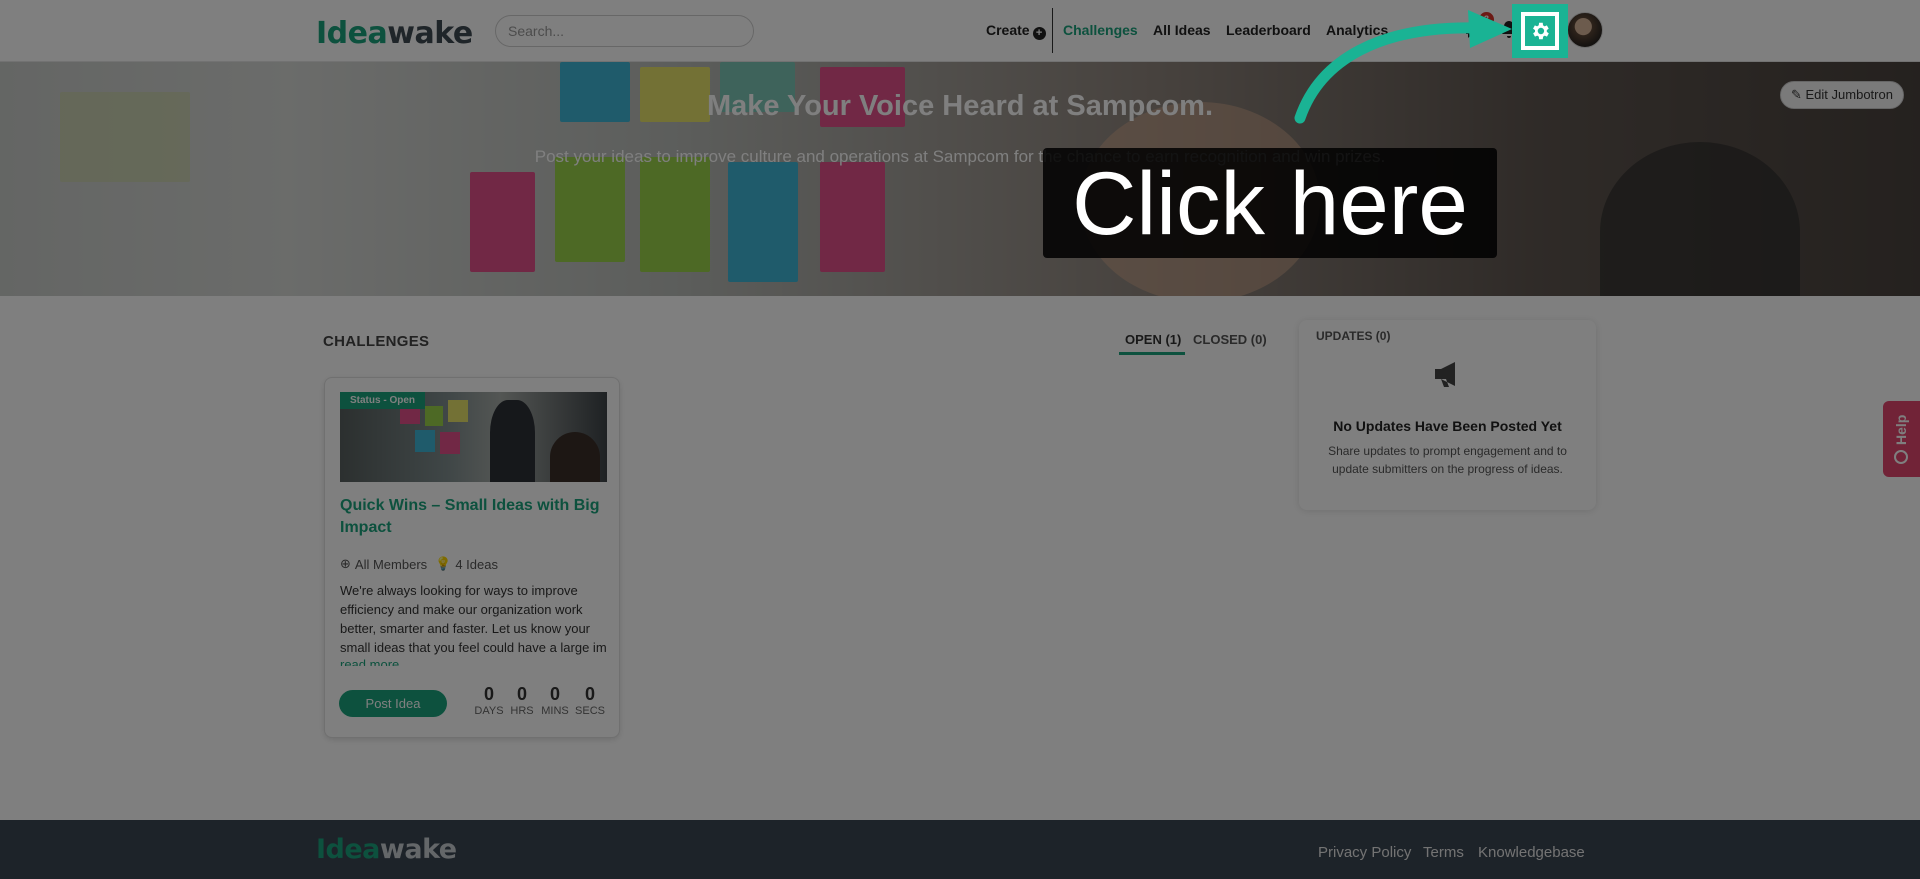 The width and height of the screenshot is (1920, 879). I want to click on lifebuoy-icon, so click(1901, 457).